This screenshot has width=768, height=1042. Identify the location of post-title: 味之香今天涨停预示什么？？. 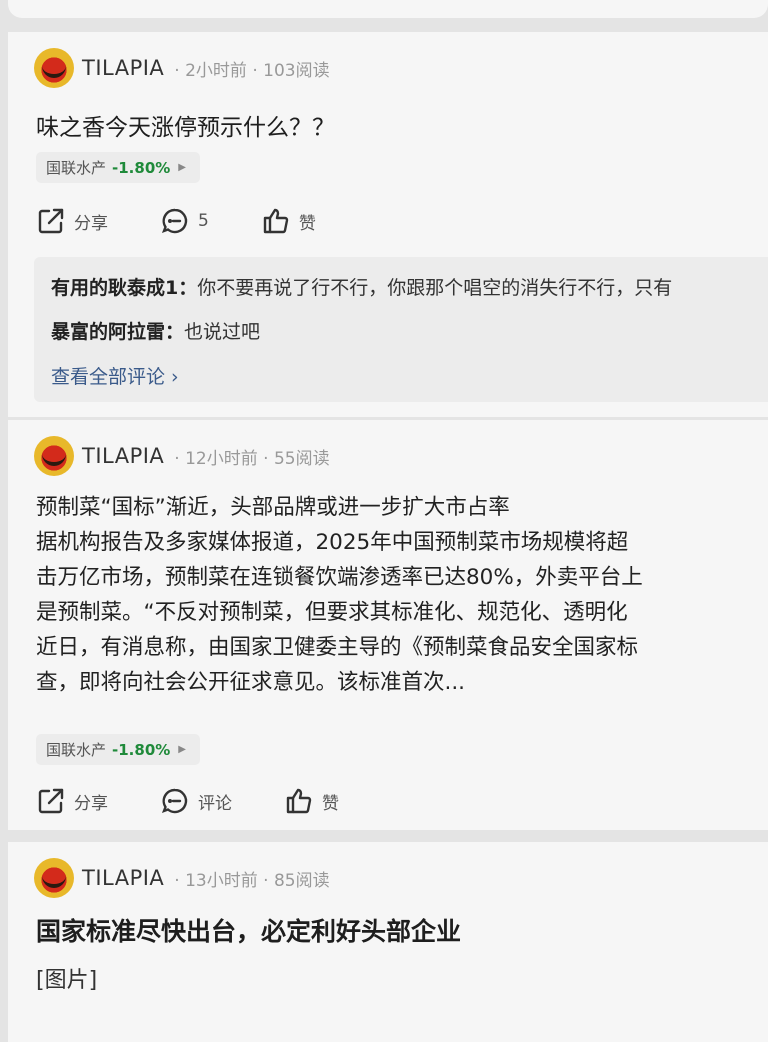
(185, 125).